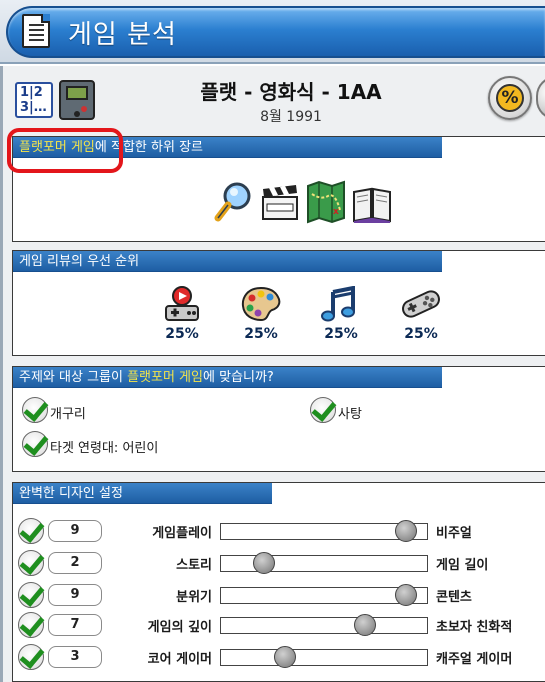 This screenshot has width=545, height=682. Describe the element at coordinates (421, 304) in the screenshot. I see `controller-icon` at that location.